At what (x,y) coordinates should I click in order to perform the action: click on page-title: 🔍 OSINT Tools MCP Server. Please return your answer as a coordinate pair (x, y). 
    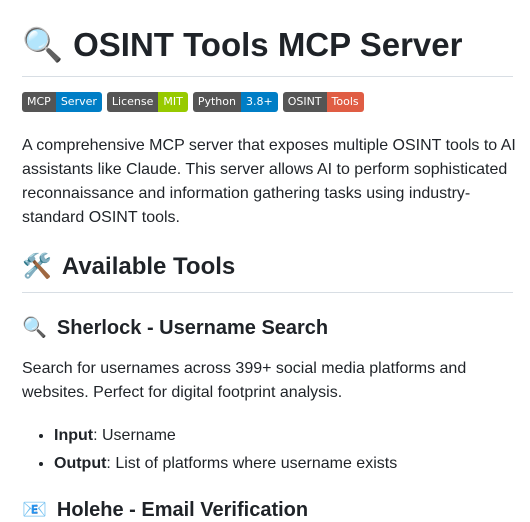
    Looking at the image, I should click on (242, 45).